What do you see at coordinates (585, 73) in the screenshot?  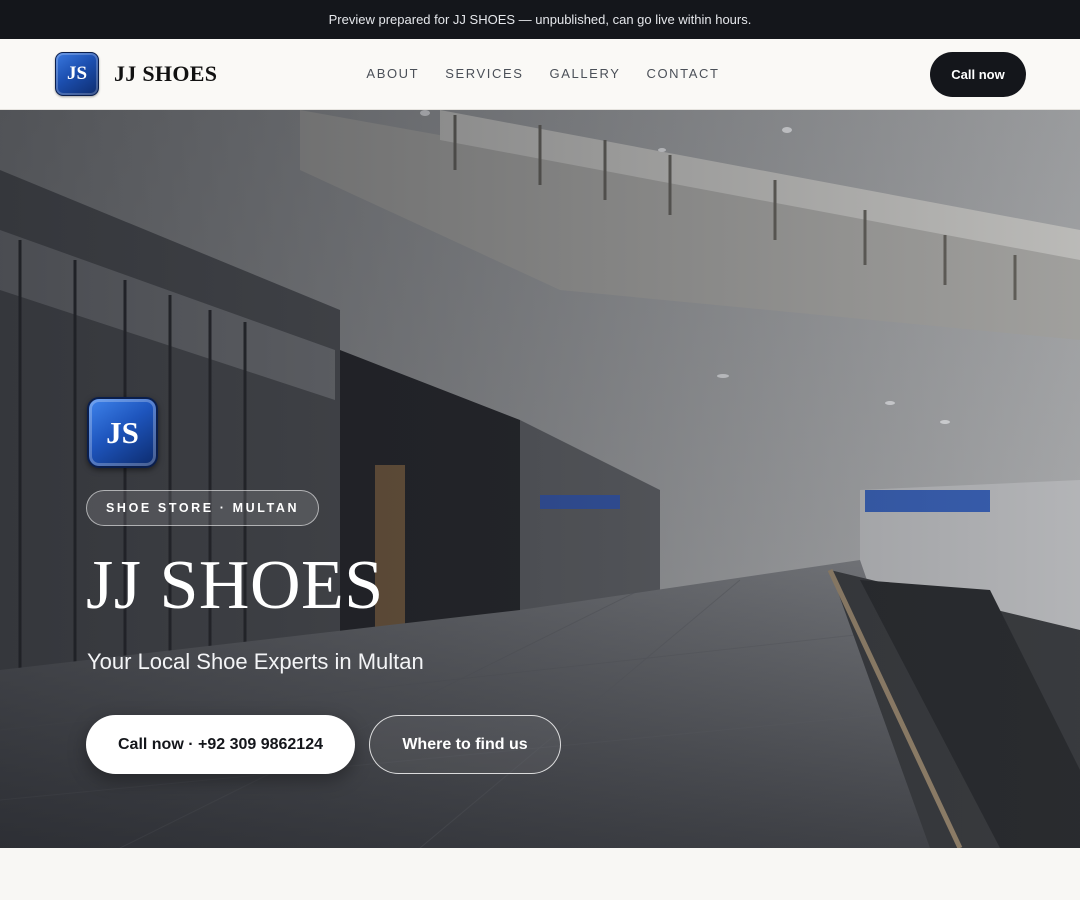 I see `nav-gallery: GALLERY` at bounding box center [585, 73].